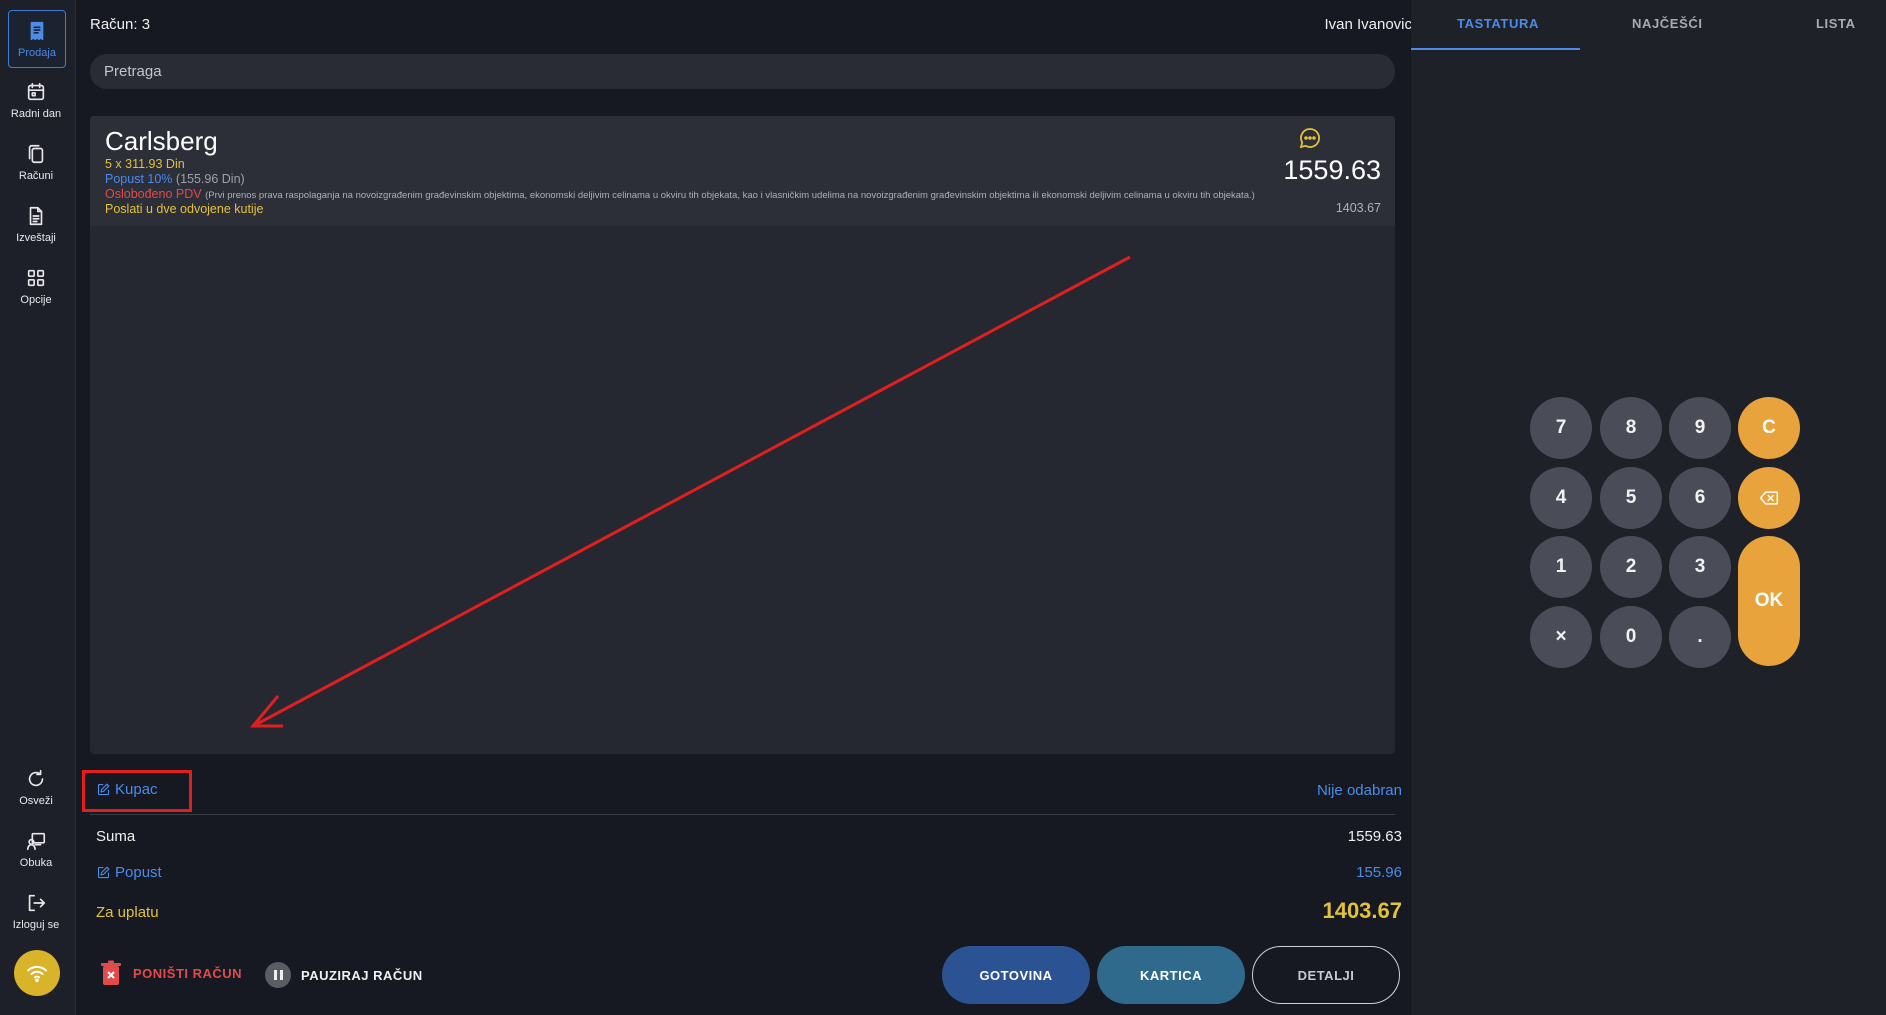 Image resolution: width=1886 pixels, height=1015 pixels. What do you see at coordinates (37, 52) in the screenshot?
I see `sidebar-item-label: Prodaja` at bounding box center [37, 52].